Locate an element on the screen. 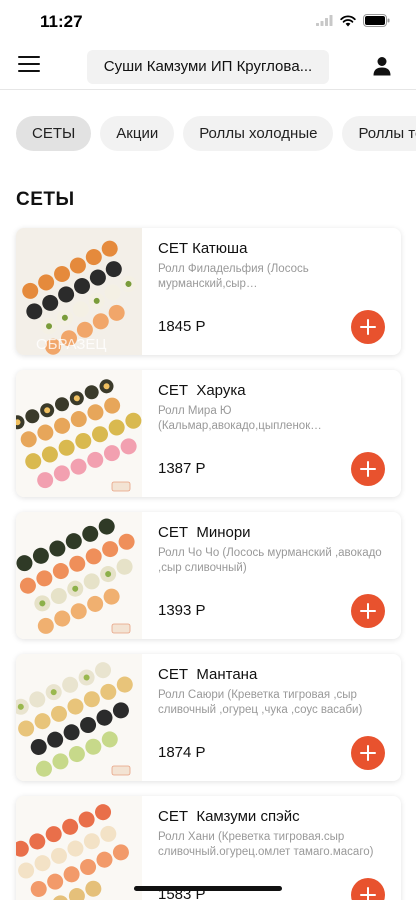 The width and height of the screenshot is (416, 900). product-name: СЕТ Камзуми спэйс is located at coordinates (229, 816).